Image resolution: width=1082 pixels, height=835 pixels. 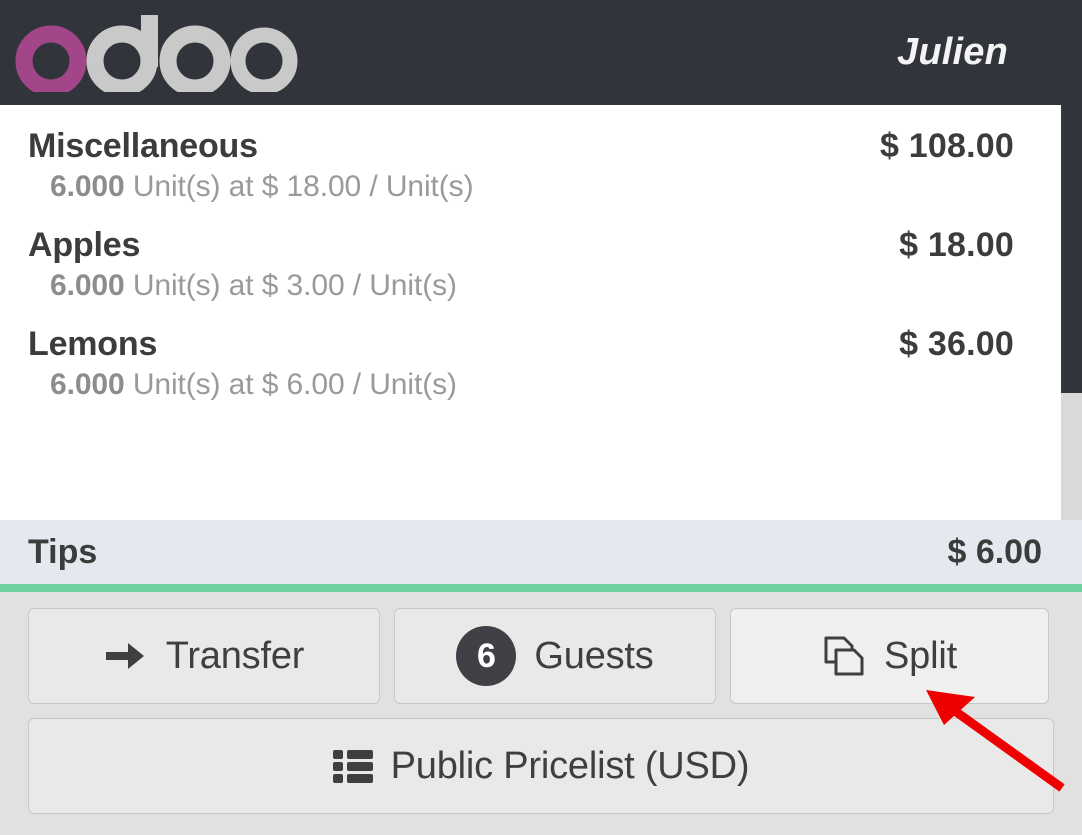 I want to click on orderline-detail: 6.000 Unit(s) at $ 3.00 / Unit(s), so click(x=521, y=286).